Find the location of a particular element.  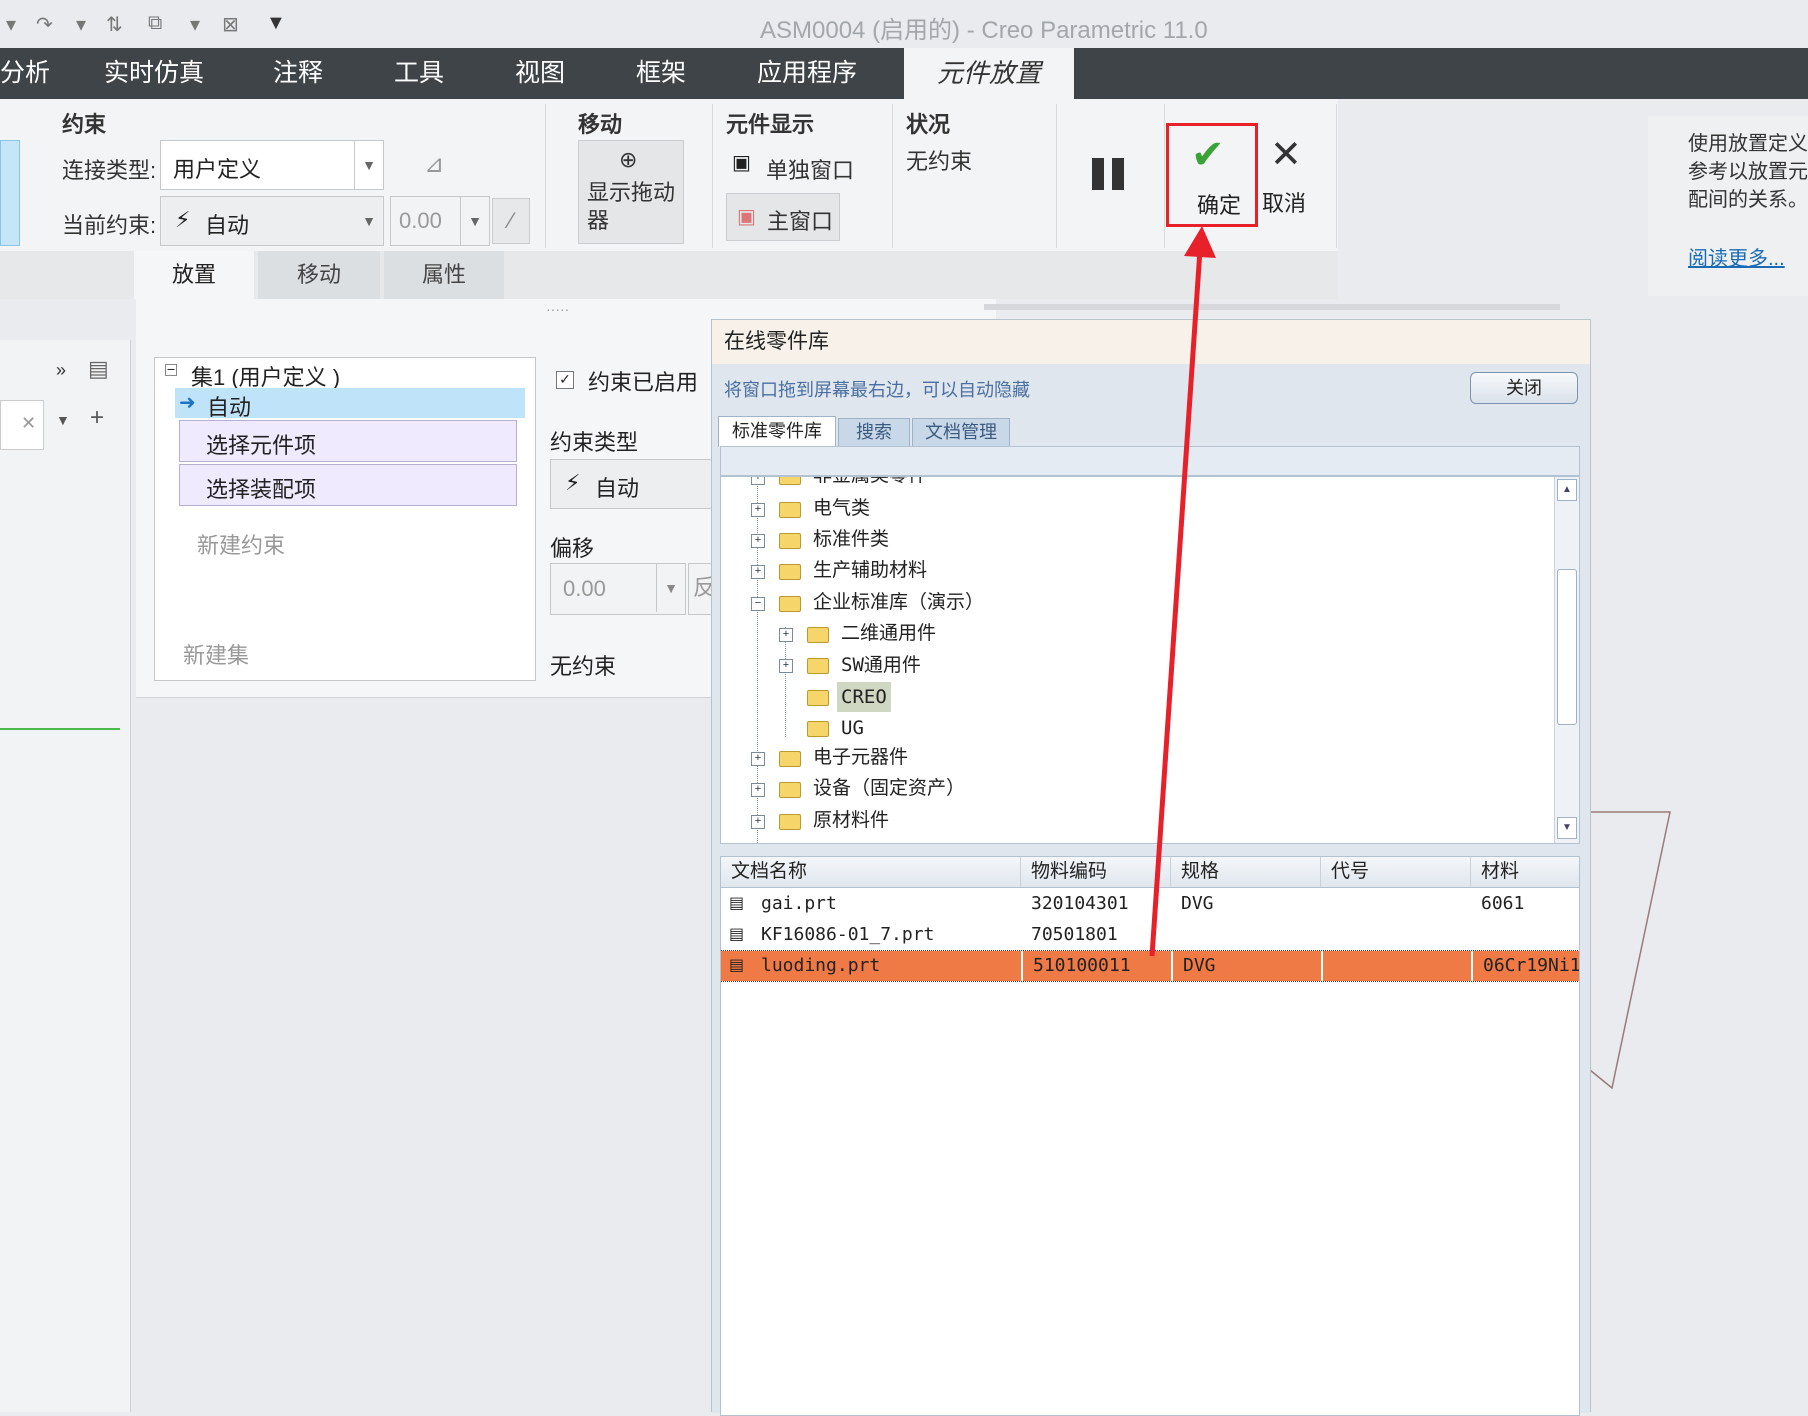

add-icon: + is located at coordinates (97, 418).